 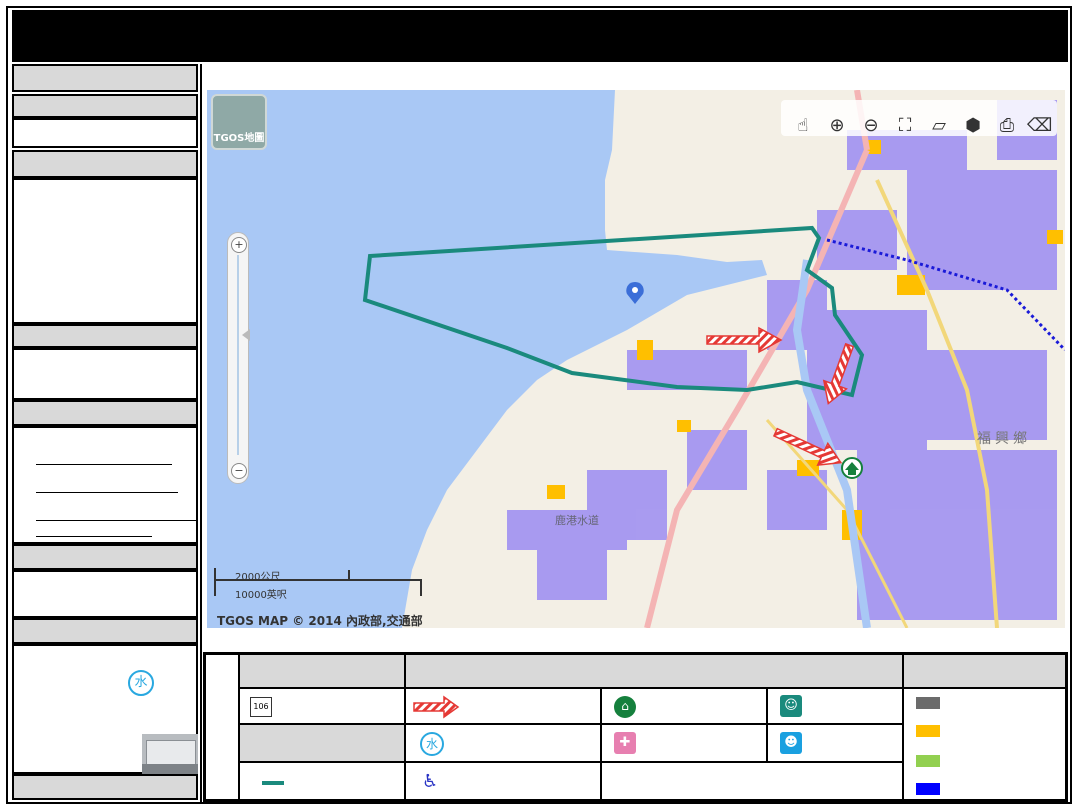 I want to click on zoom-out-icon: ⊖, so click(x=871, y=126).